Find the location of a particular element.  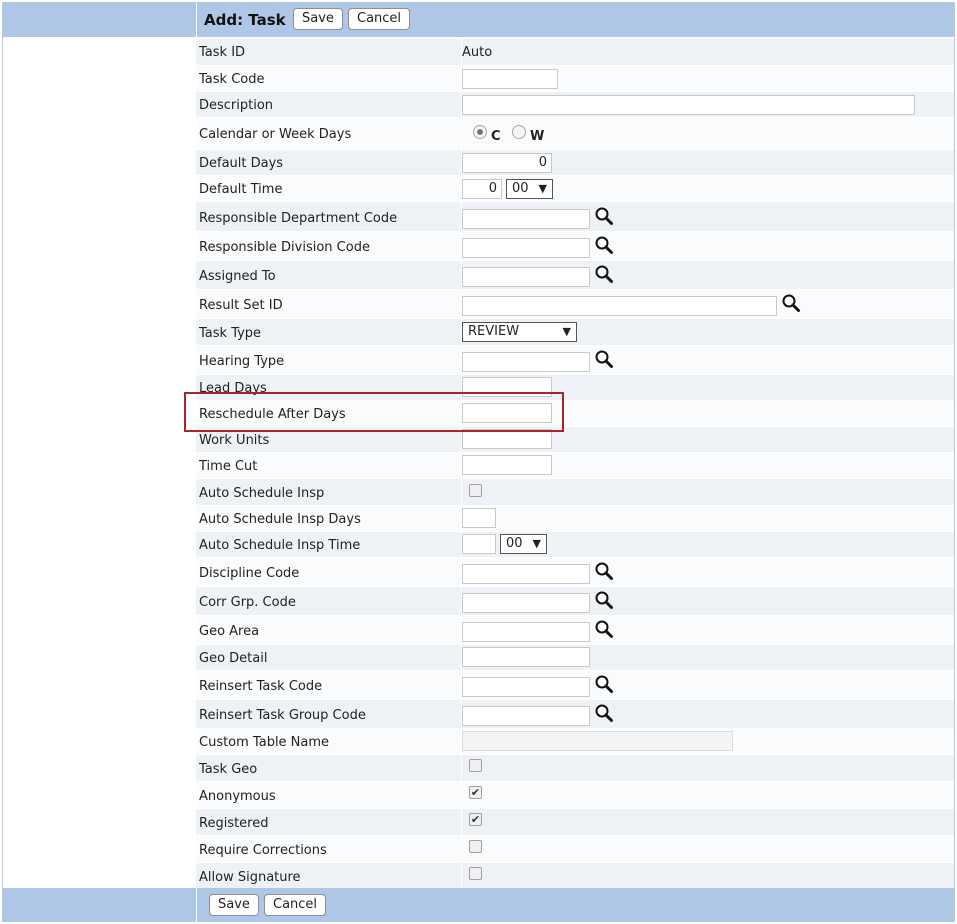

corr-grp-code-input is located at coordinates (526, 603).